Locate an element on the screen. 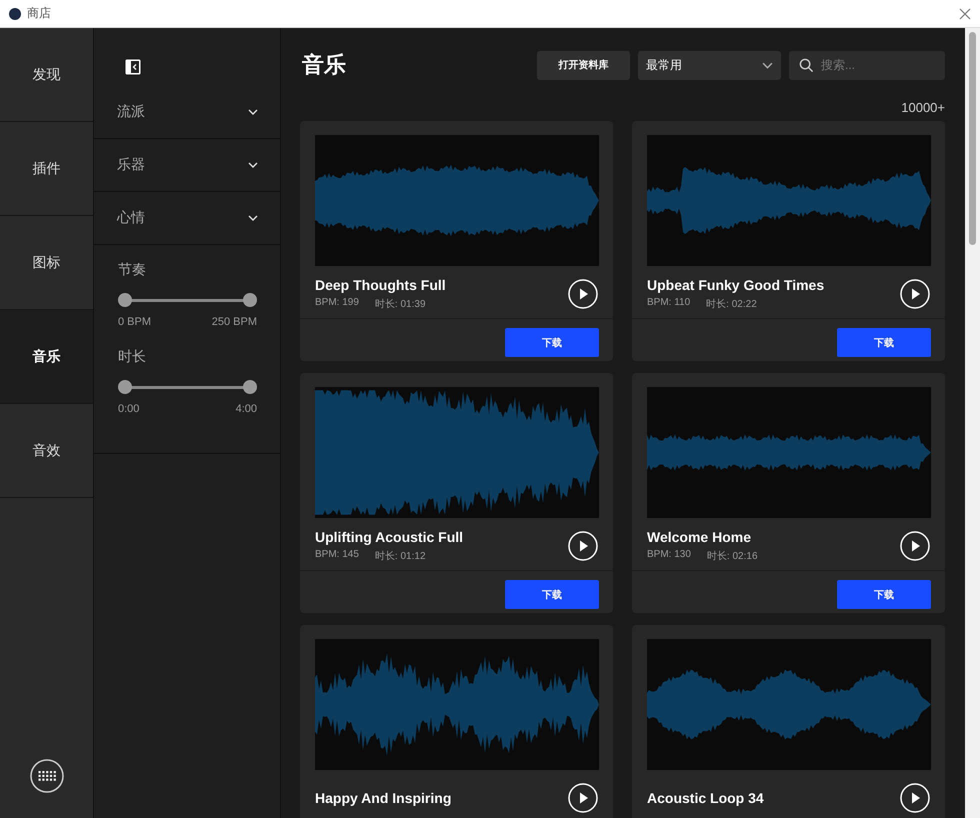 The image size is (980, 818). track-title: Uplifting Acoustic Full is located at coordinates (389, 537).